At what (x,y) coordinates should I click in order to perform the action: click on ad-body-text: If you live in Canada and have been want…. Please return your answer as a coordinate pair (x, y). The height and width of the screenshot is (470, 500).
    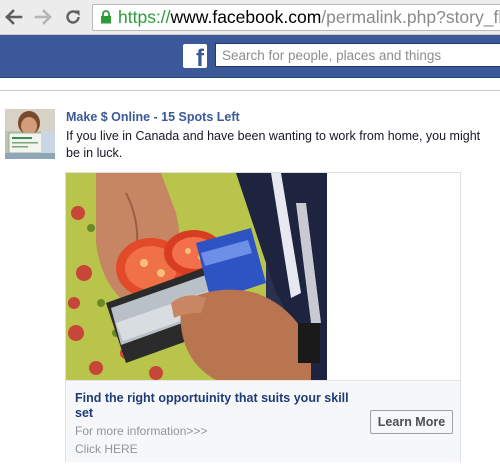
    Looking at the image, I should click on (273, 144).